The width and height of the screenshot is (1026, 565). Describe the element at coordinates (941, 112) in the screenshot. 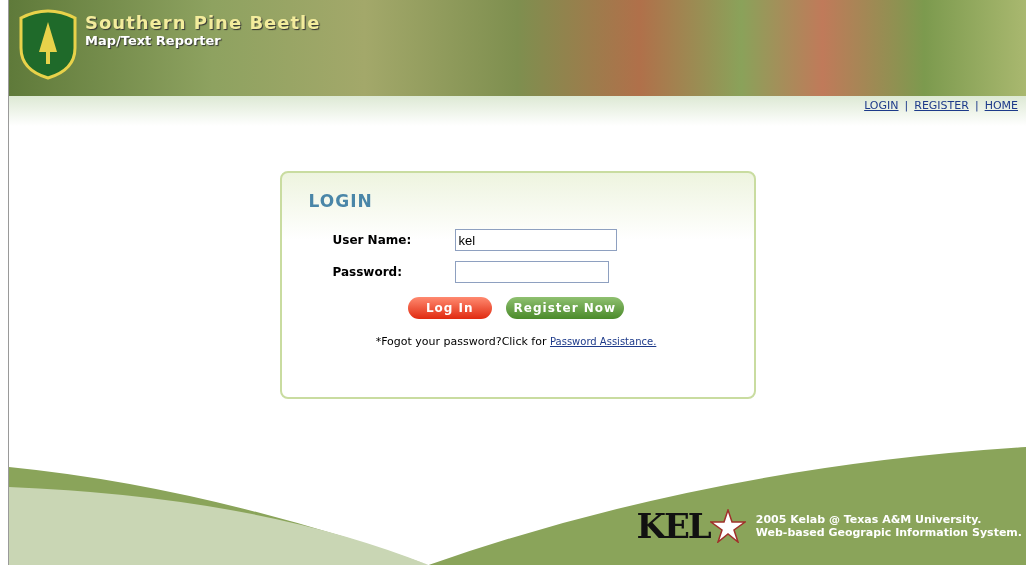

I see `nav-link: REGISTER` at that location.